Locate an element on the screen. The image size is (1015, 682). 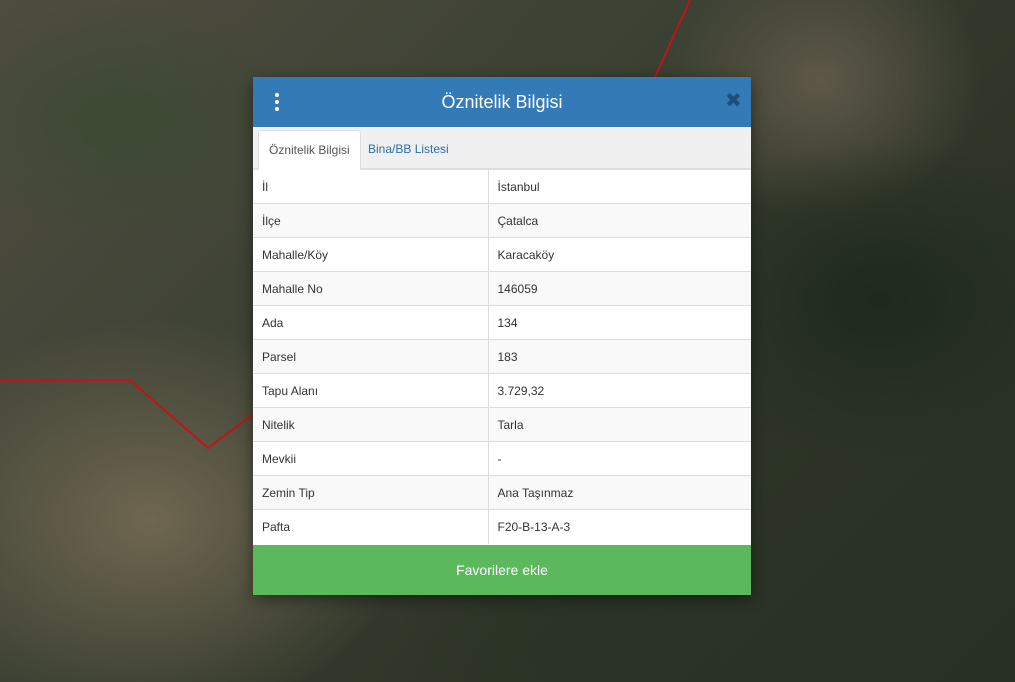
table-row: Tapu Alanı 3.729,32 is located at coordinates (502, 390).